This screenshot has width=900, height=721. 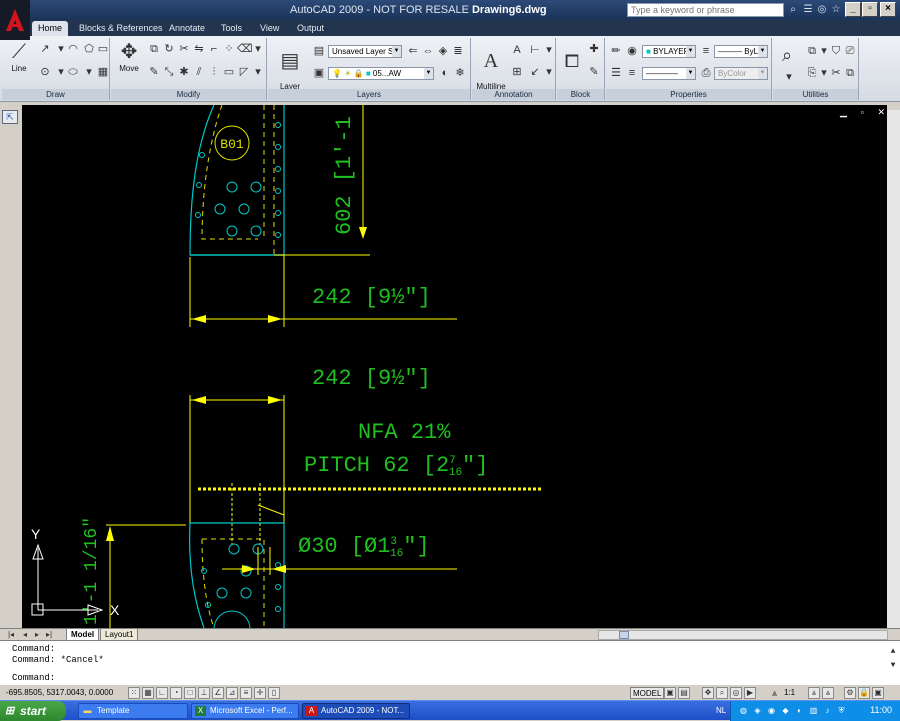 I want to click on move-button: ✥ Move, so click(x=129, y=56).